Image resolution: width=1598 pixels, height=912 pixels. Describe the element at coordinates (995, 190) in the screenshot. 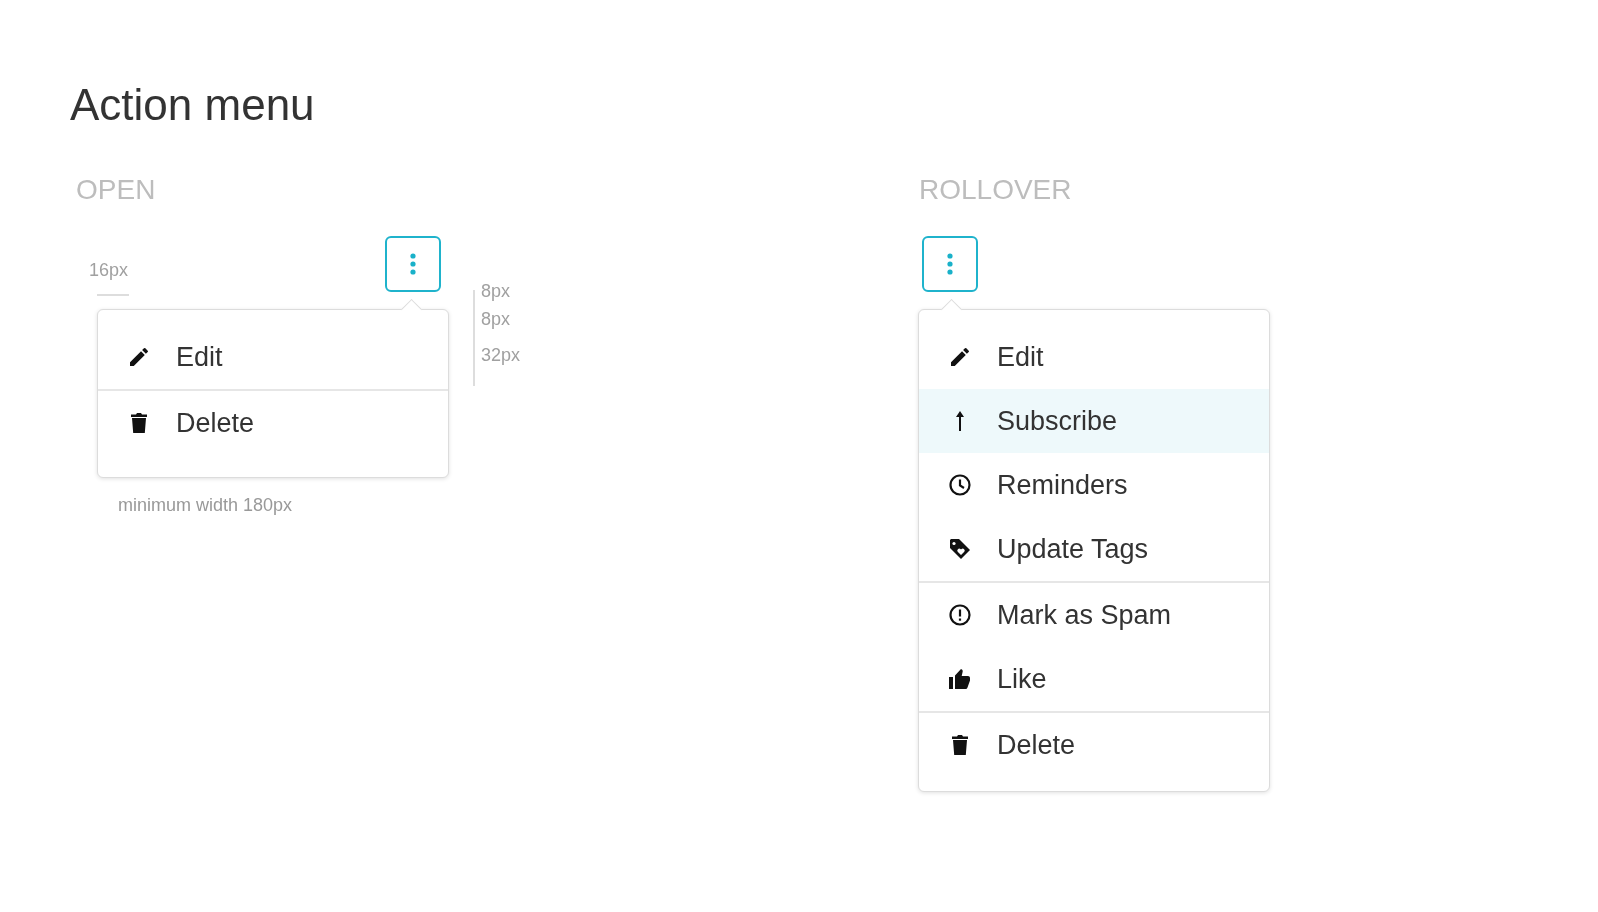

I see `section-label: ROLLOVER` at that location.